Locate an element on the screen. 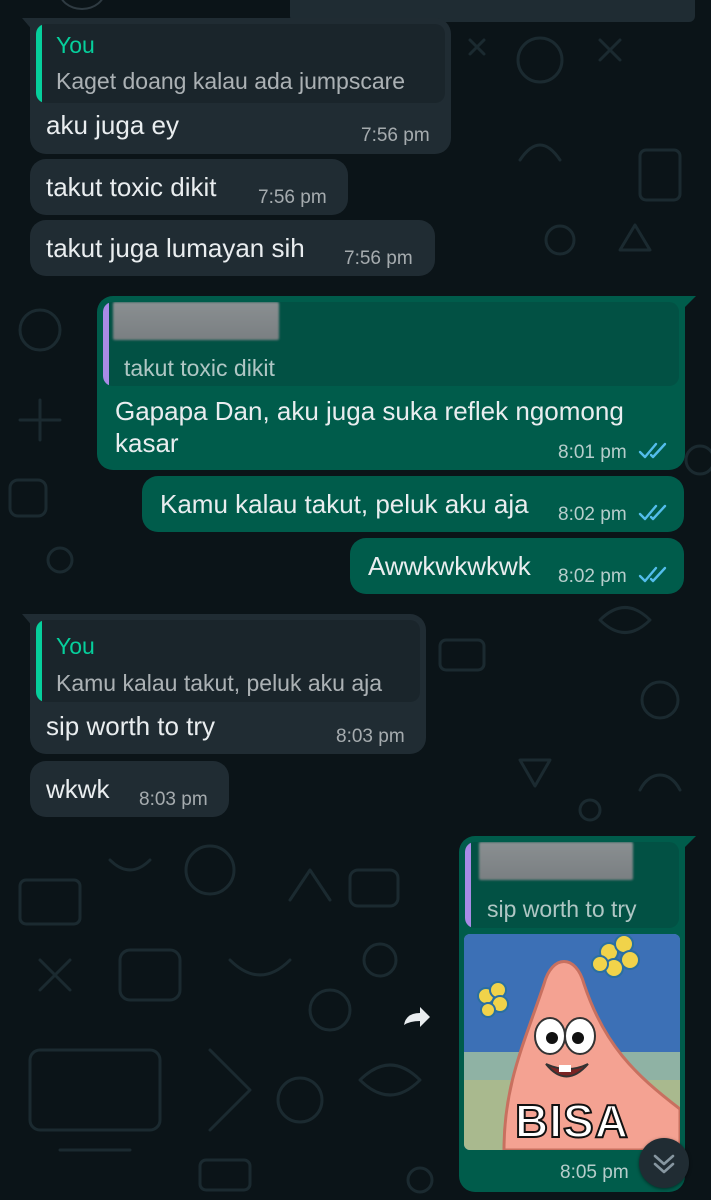  message-text: wkwk is located at coordinates (78, 789).